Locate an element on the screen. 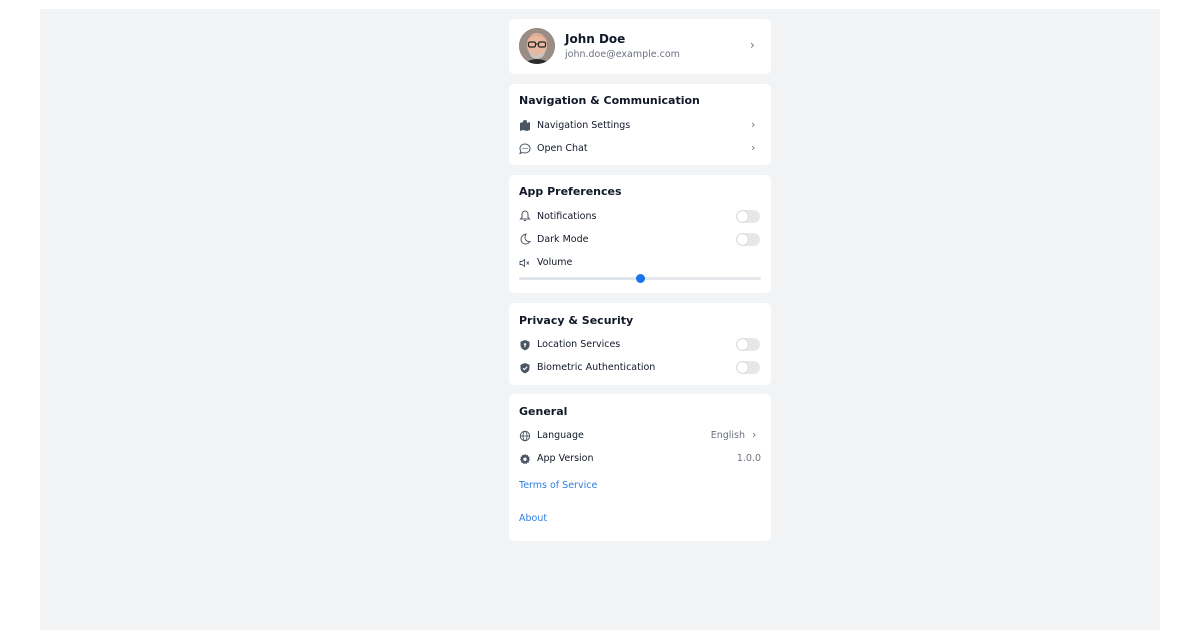  gear-icon is located at coordinates (525, 459).